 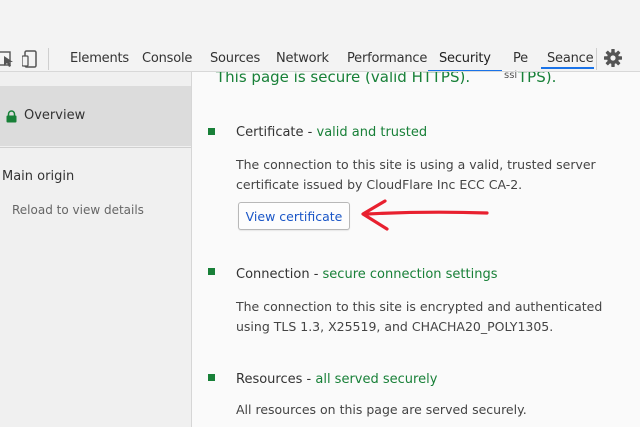 I want to click on section-title-label: Resources, so click(x=269, y=379).